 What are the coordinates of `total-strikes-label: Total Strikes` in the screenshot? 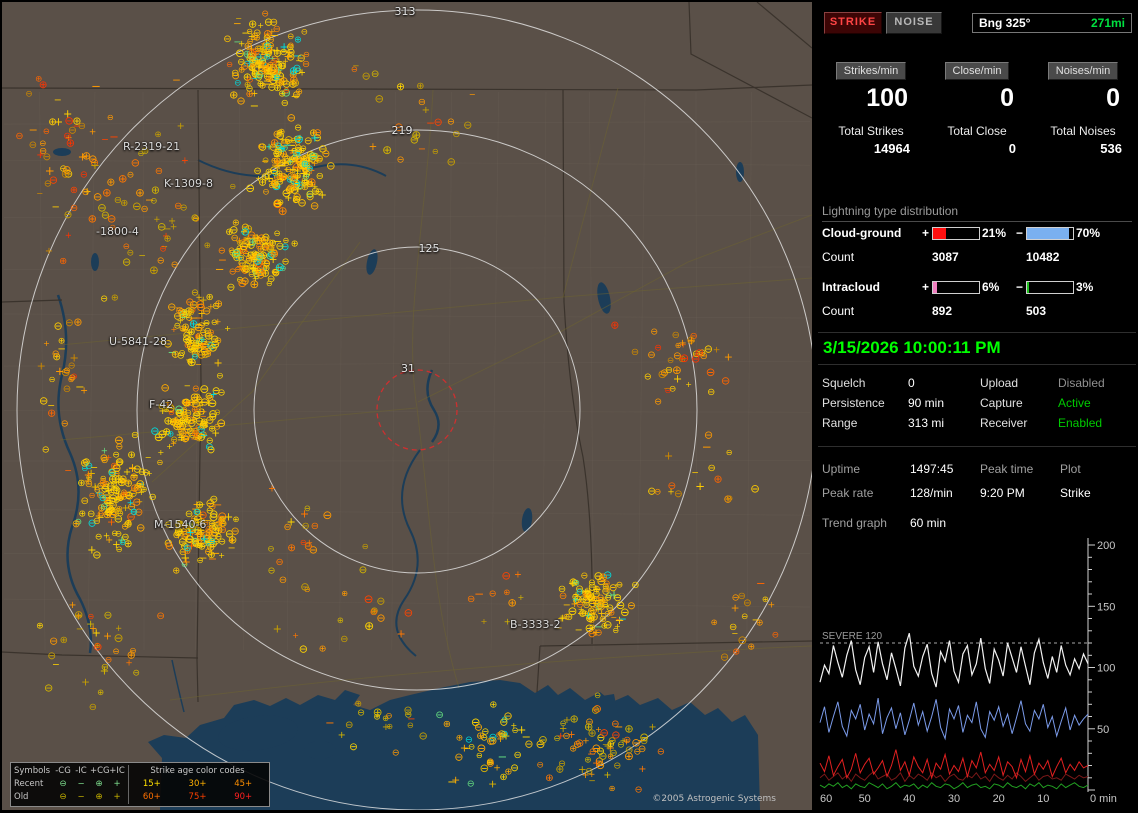 It's located at (871, 131).